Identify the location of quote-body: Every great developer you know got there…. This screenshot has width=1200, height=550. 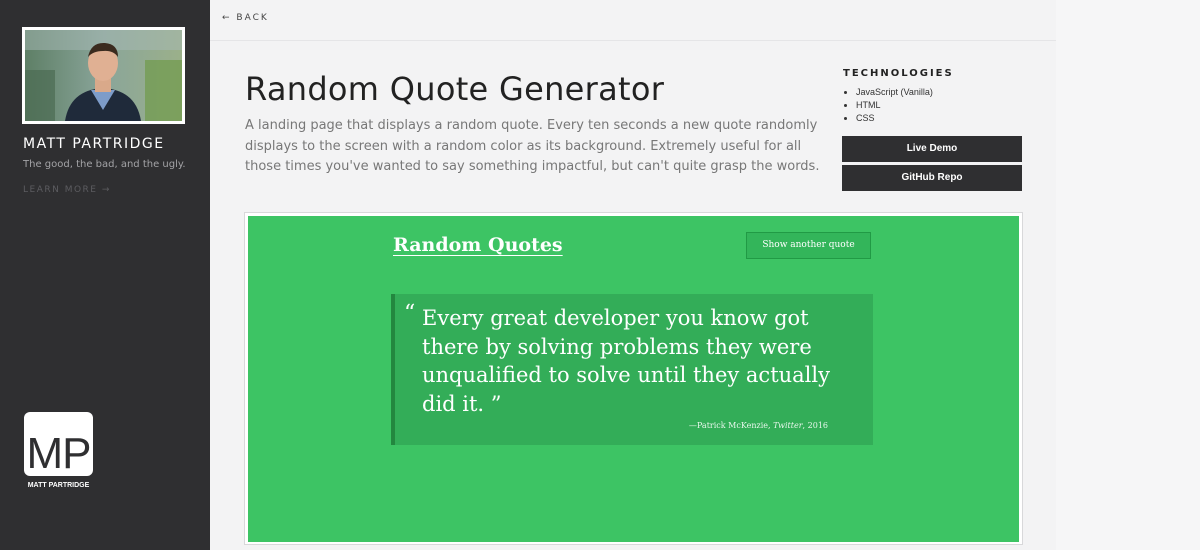
(626, 361).